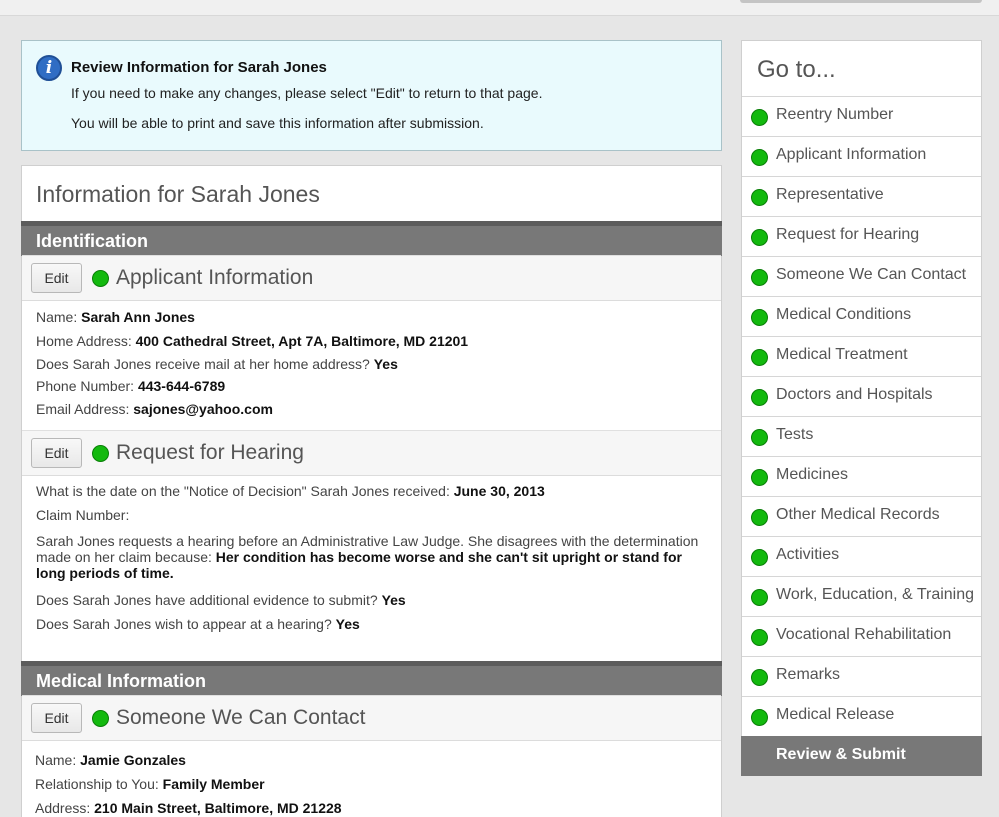 The height and width of the screenshot is (817, 999). What do you see at coordinates (393, 600) in the screenshot?
I see `hearing-evidence-answer: Yes` at bounding box center [393, 600].